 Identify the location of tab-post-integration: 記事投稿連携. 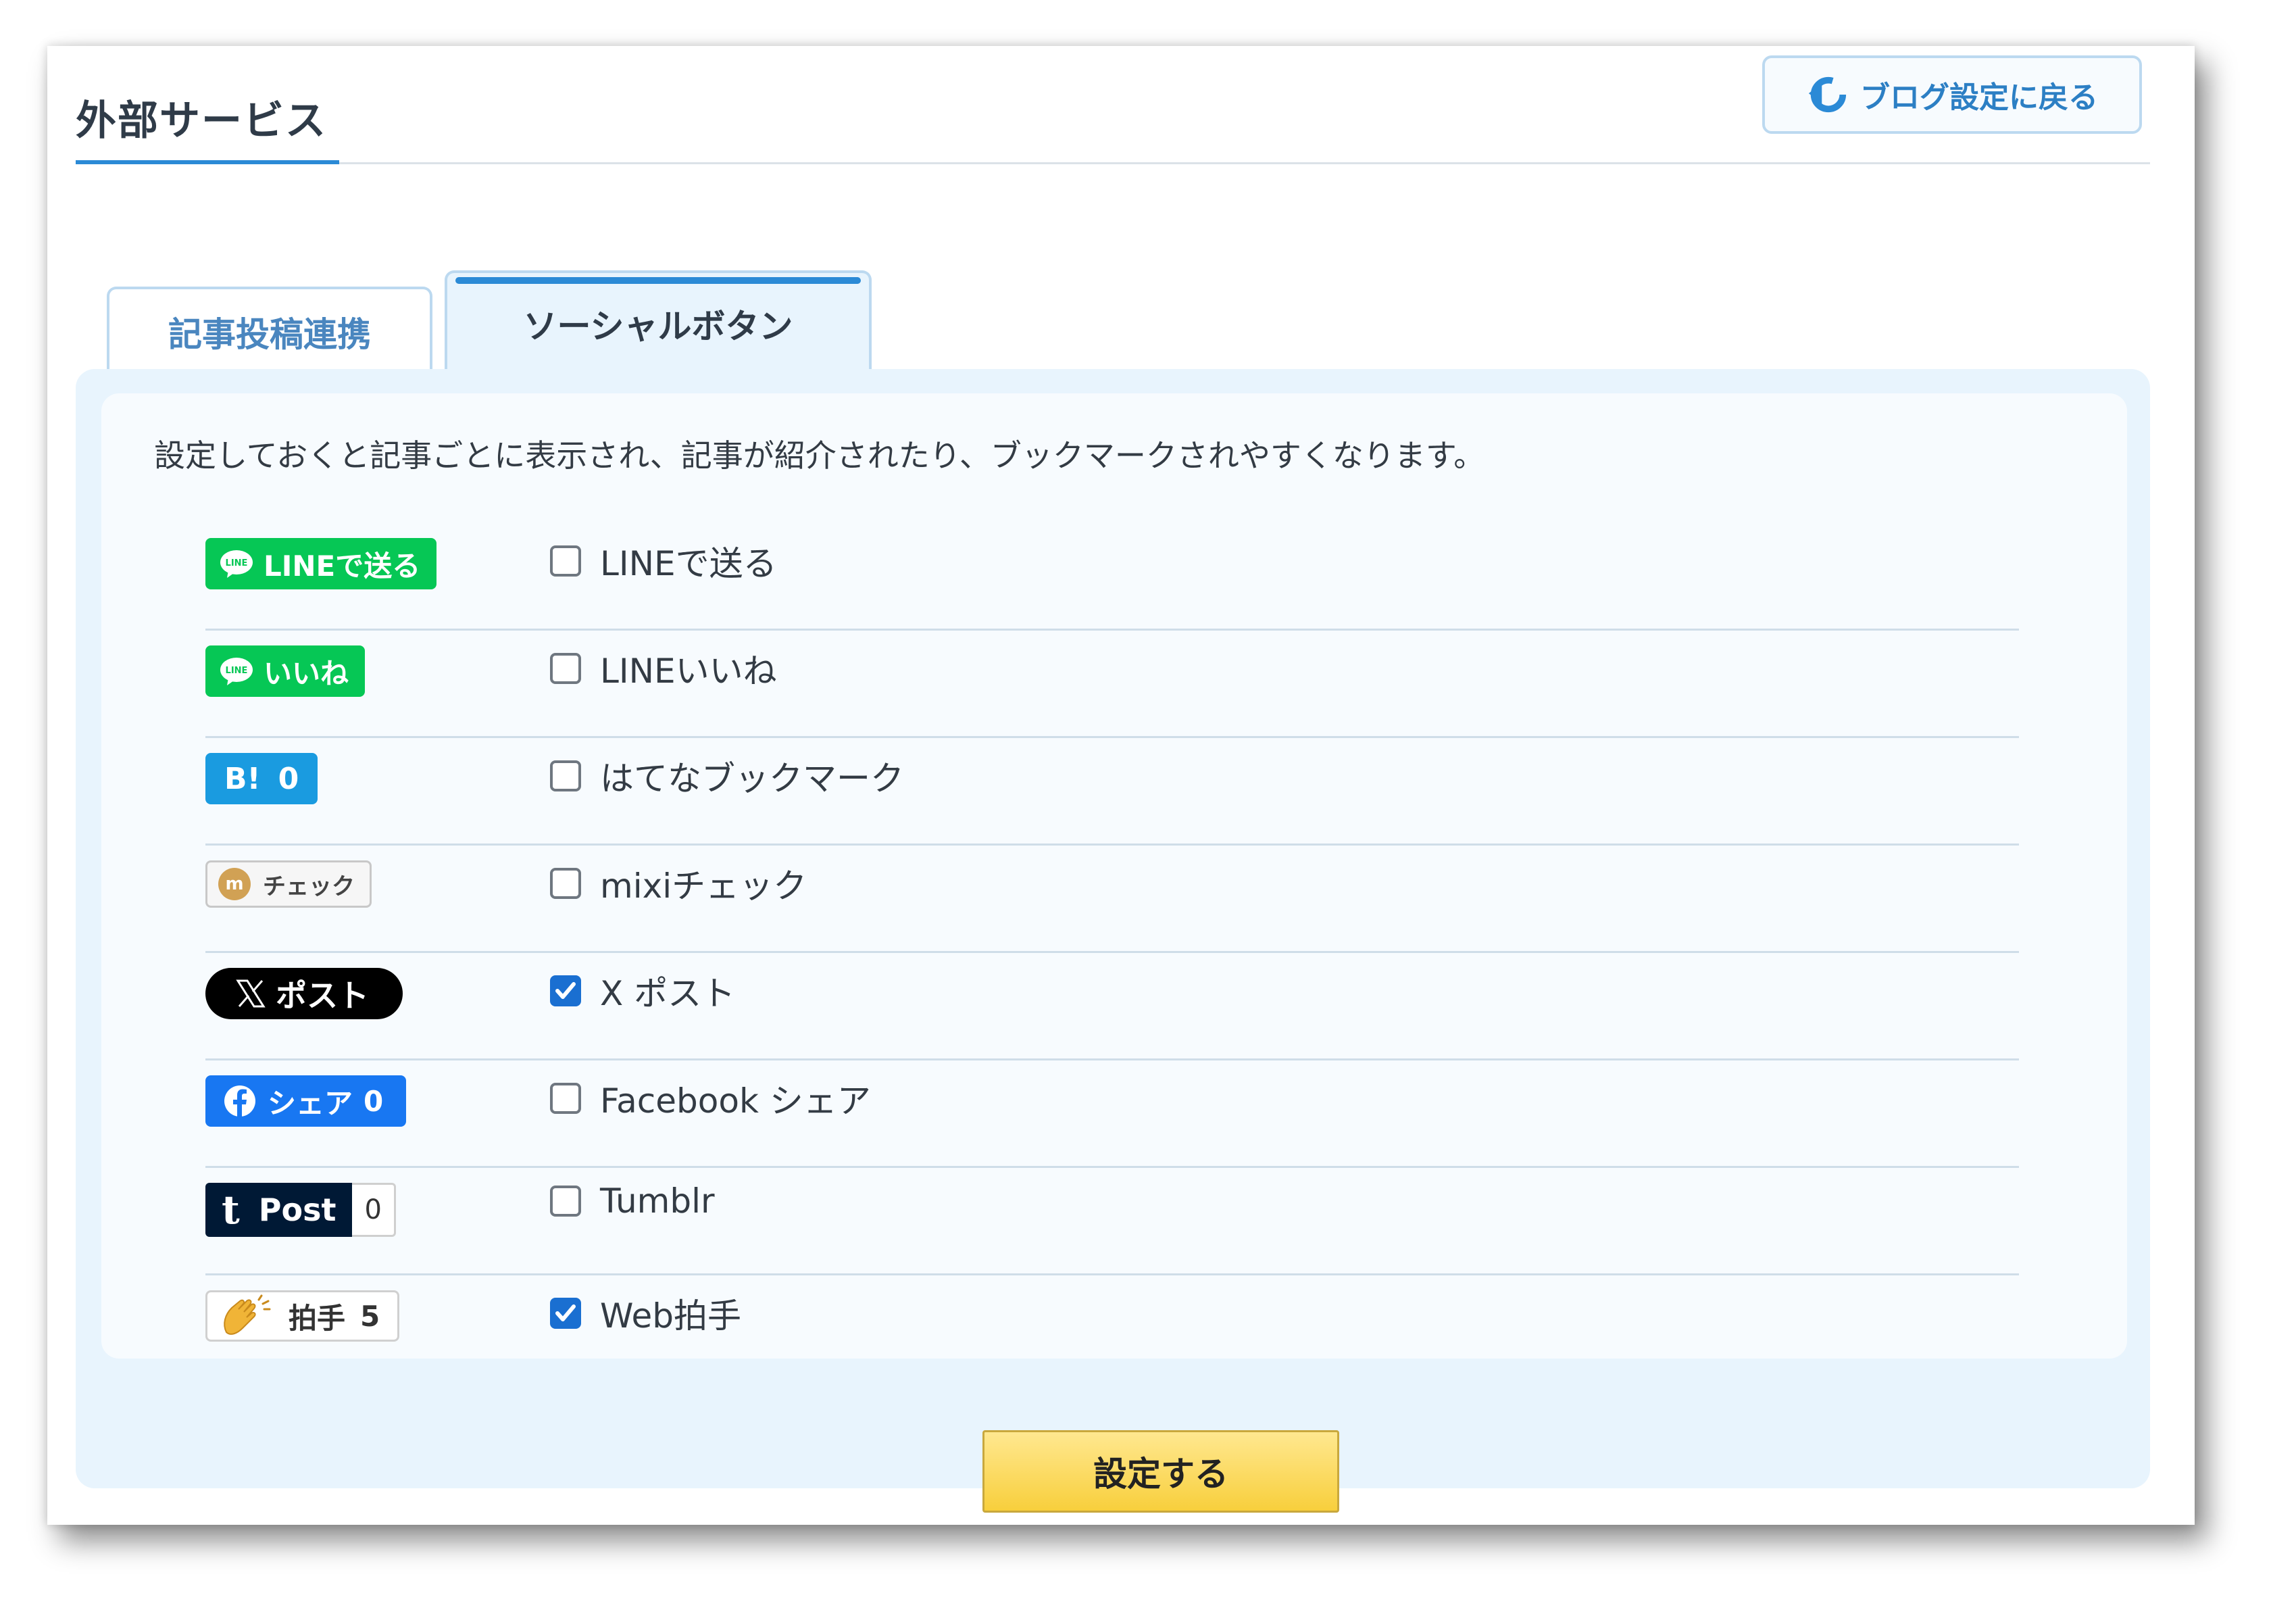
(270, 330).